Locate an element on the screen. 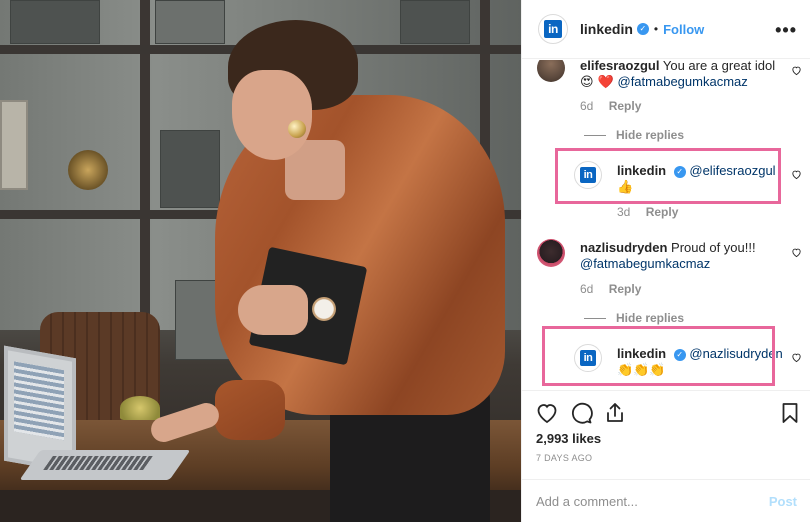  decor-lamp is located at coordinates (88, 170).